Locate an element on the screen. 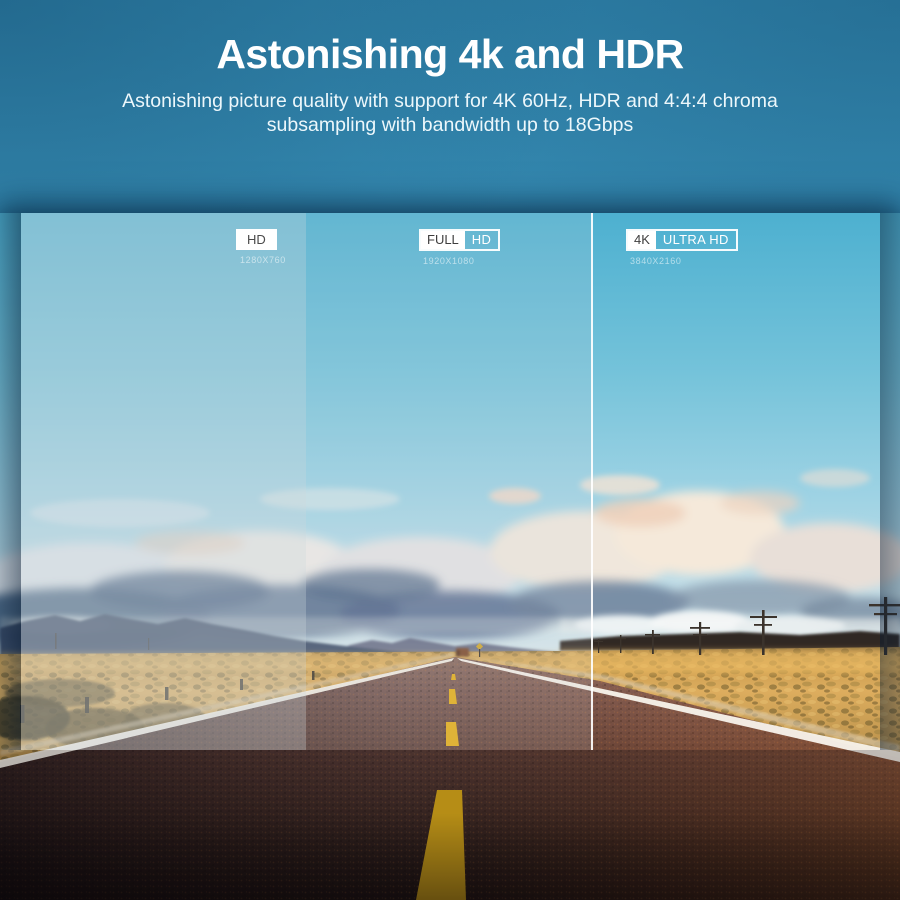 The height and width of the screenshot is (900, 900). hd-label-group: HD 1280X760 is located at coordinates (261, 247).